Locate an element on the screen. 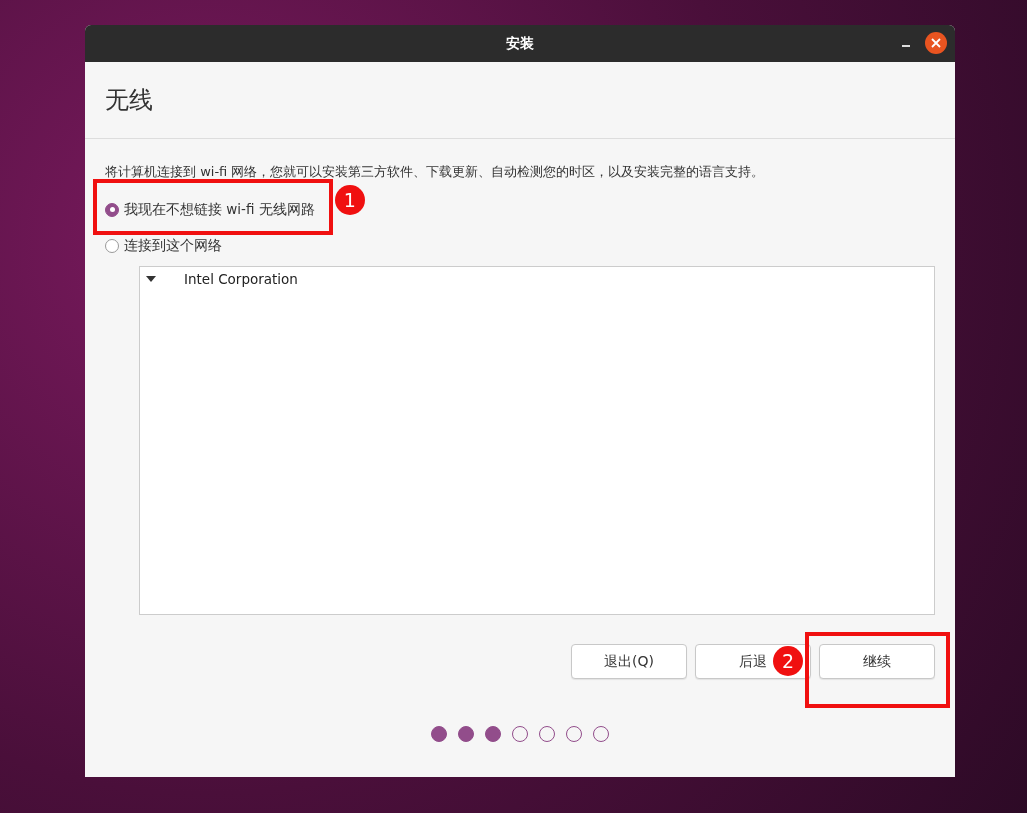 Image resolution: width=1027 pixels, height=813 pixels. annotation-badge: 1 is located at coordinates (349, 200).